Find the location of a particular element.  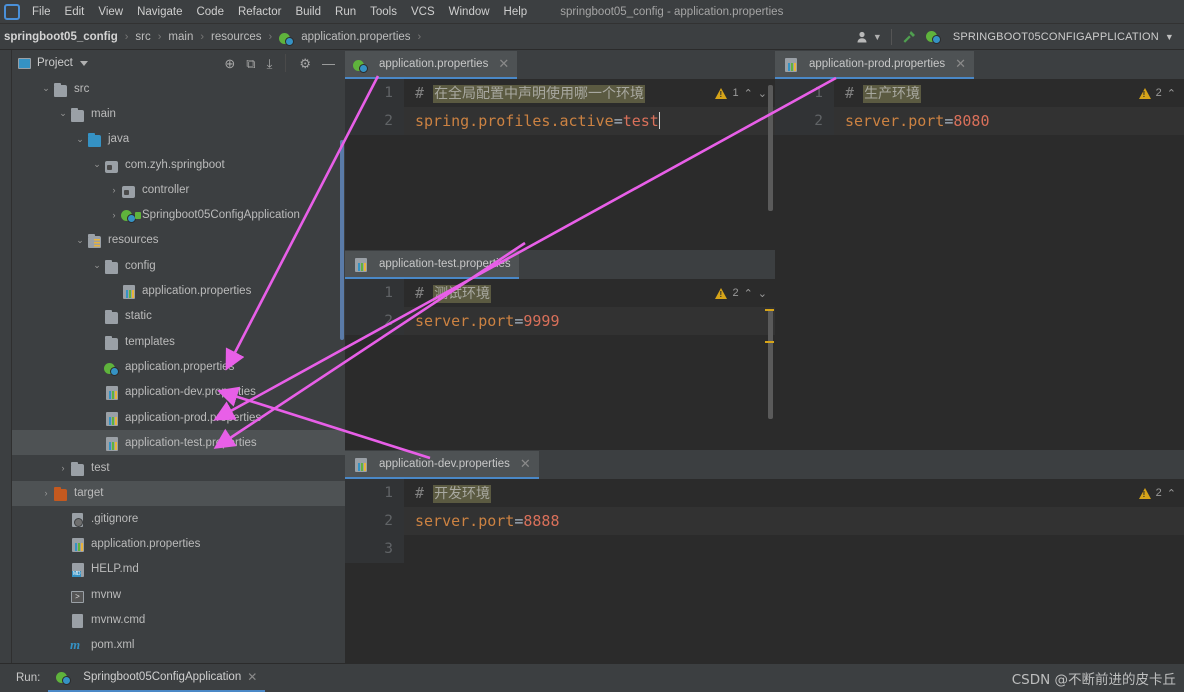

tree-item-application-test-properties: application-test.properties is located at coordinates (178, 443).